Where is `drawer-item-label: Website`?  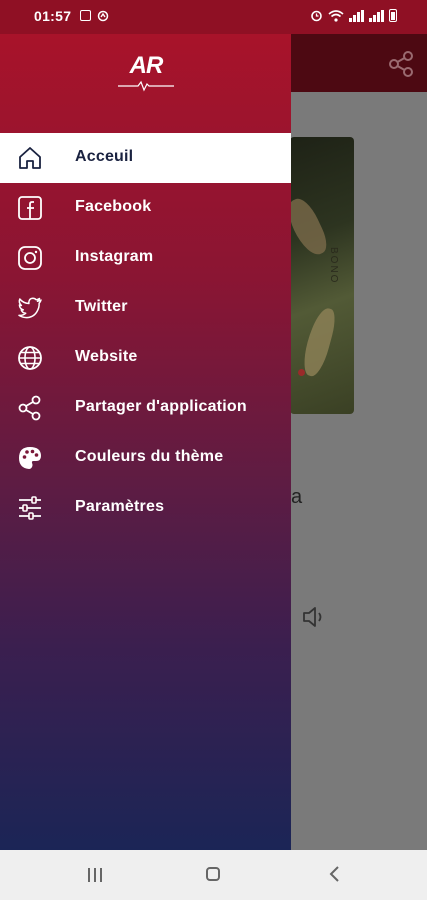
drawer-item-label: Website is located at coordinates (106, 356).